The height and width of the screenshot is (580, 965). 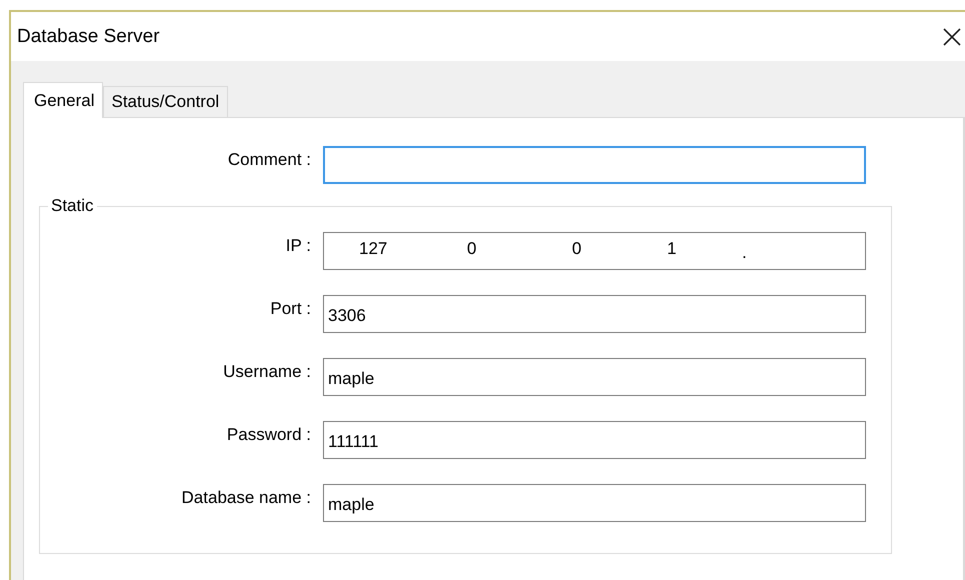 What do you see at coordinates (165, 101) in the screenshot?
I see `tab: Status/Control` at bounding box center [165, 101].